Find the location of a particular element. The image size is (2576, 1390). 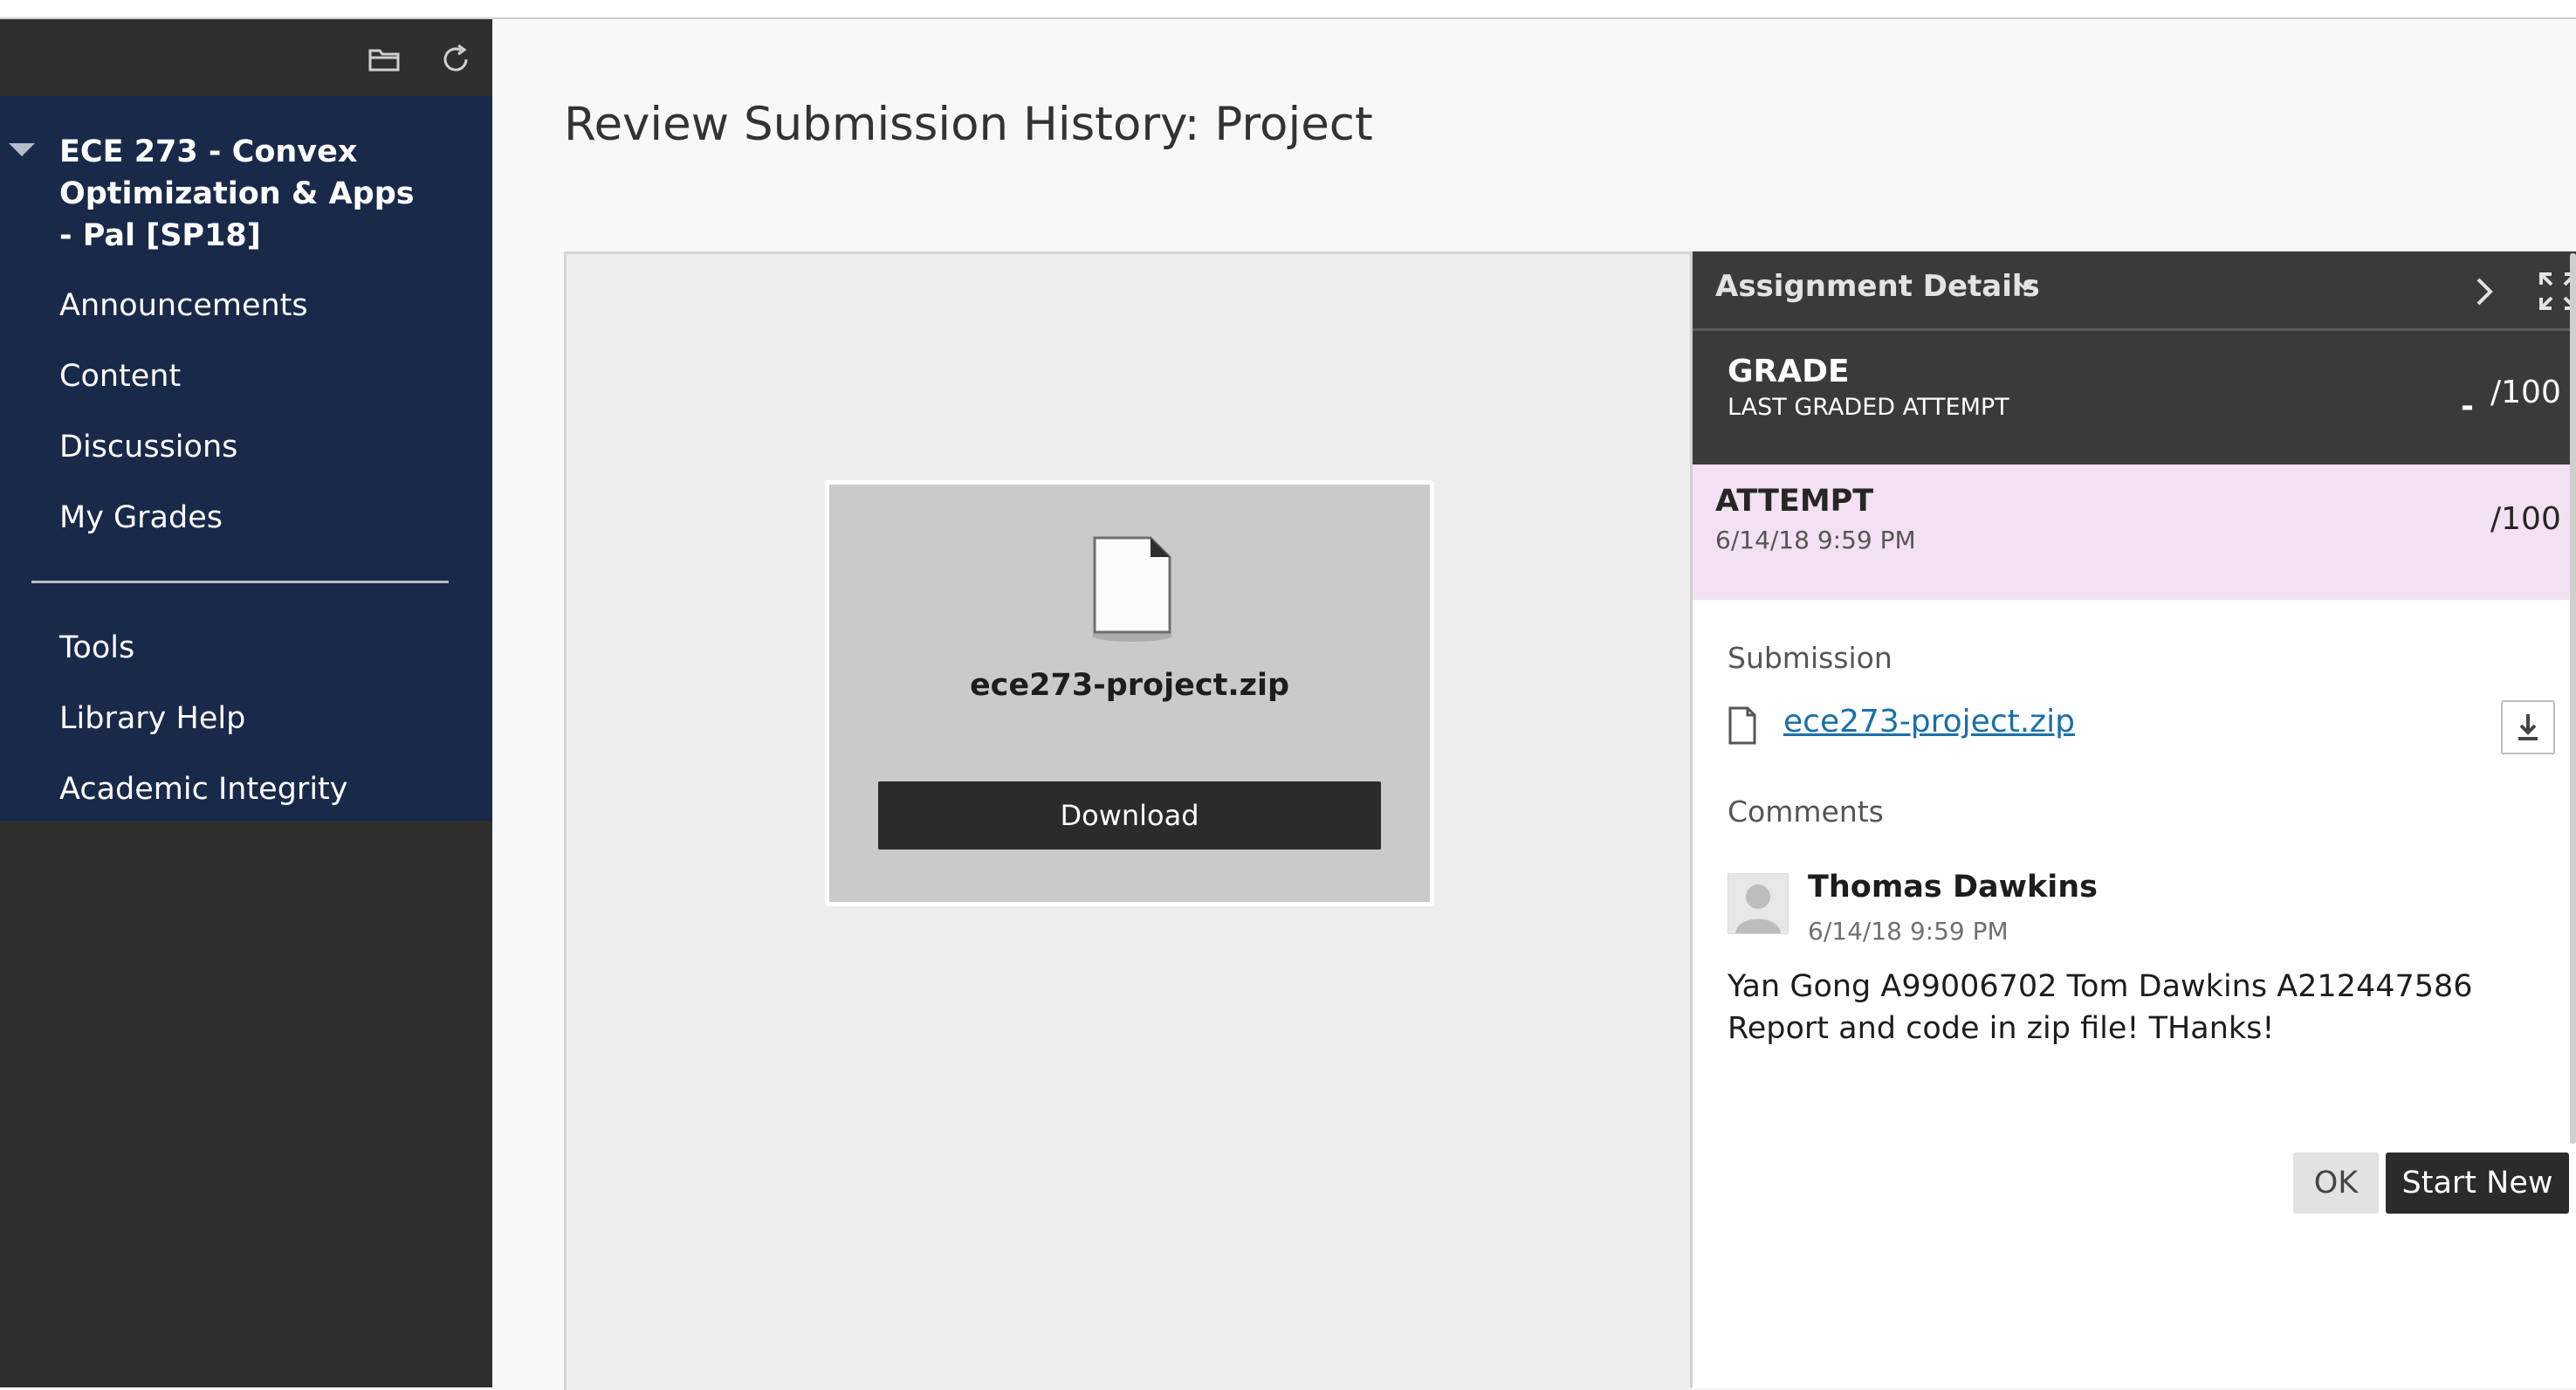

grade-out-of: /100 is located at coordinates (2525, 392).